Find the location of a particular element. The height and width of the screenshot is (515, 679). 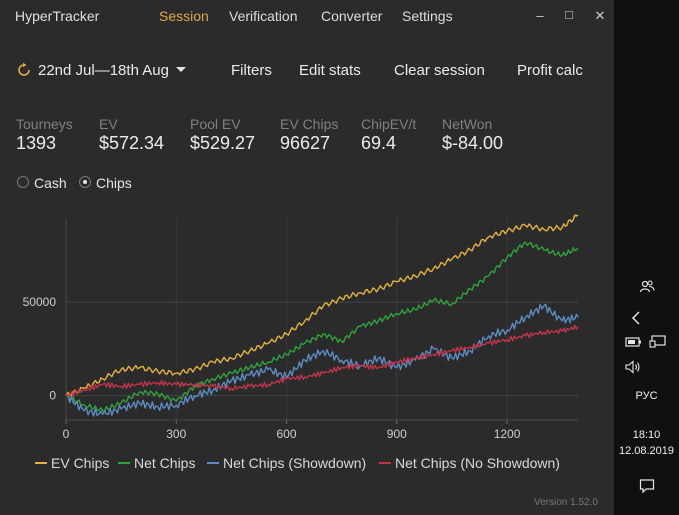

legend-net-chips-no-showdown: Net Chips (No Showdown) is located at coordinates (469, 463).